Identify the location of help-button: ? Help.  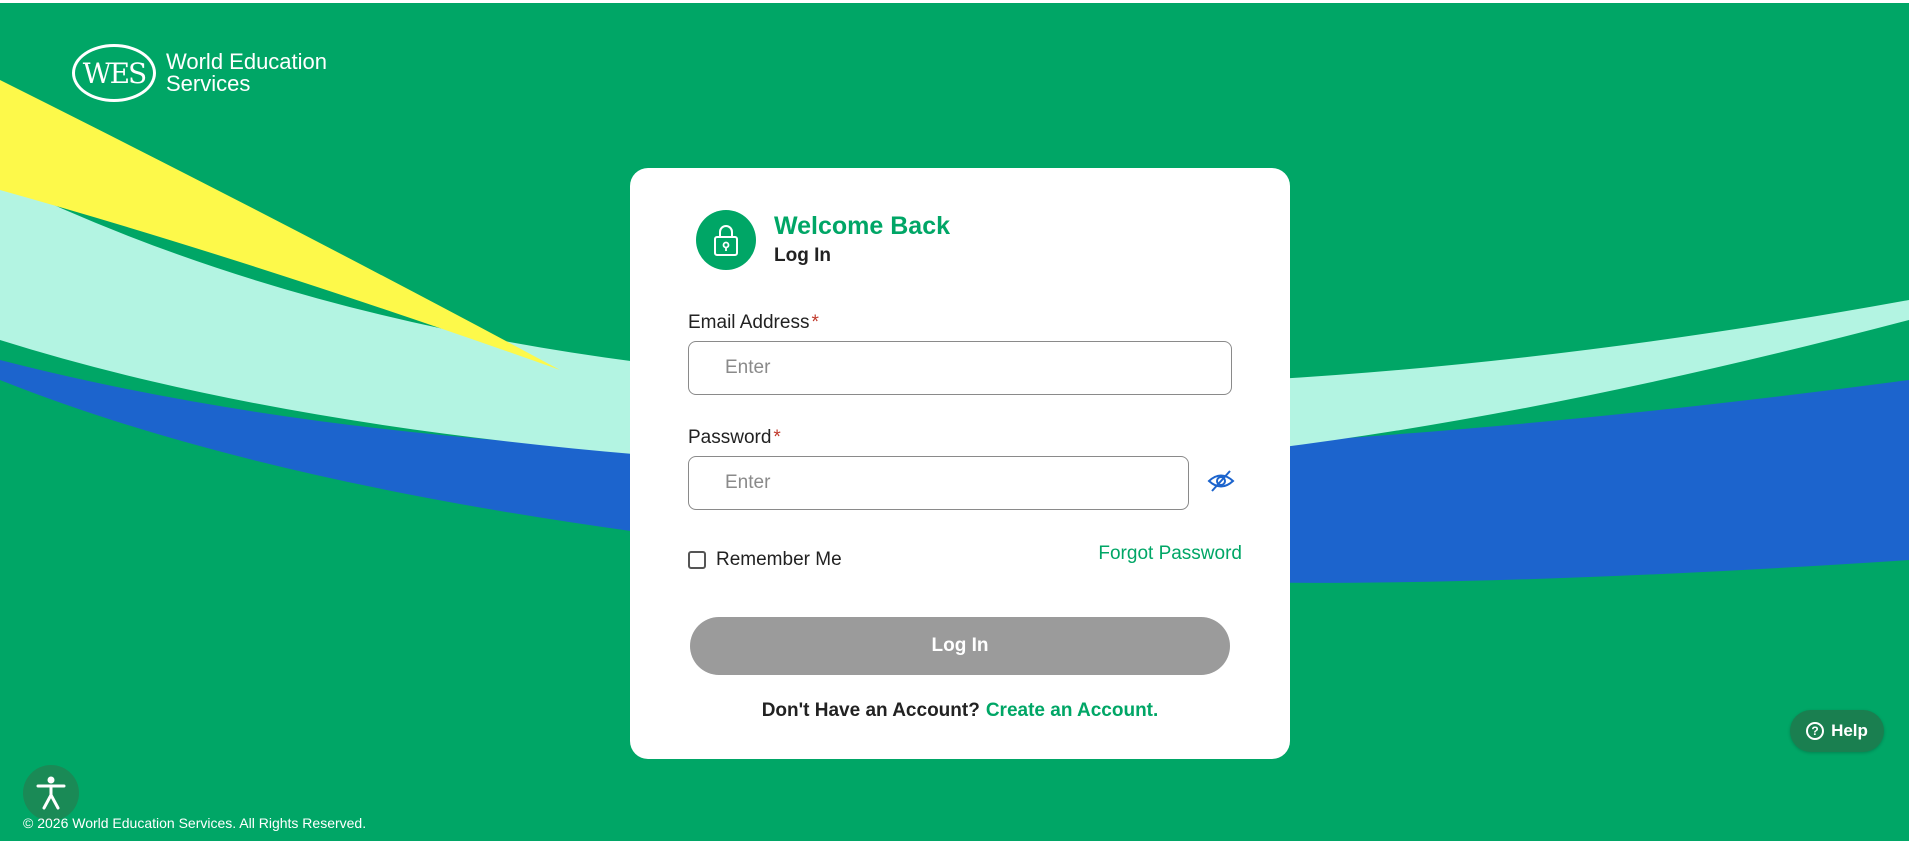
(1837, 731).